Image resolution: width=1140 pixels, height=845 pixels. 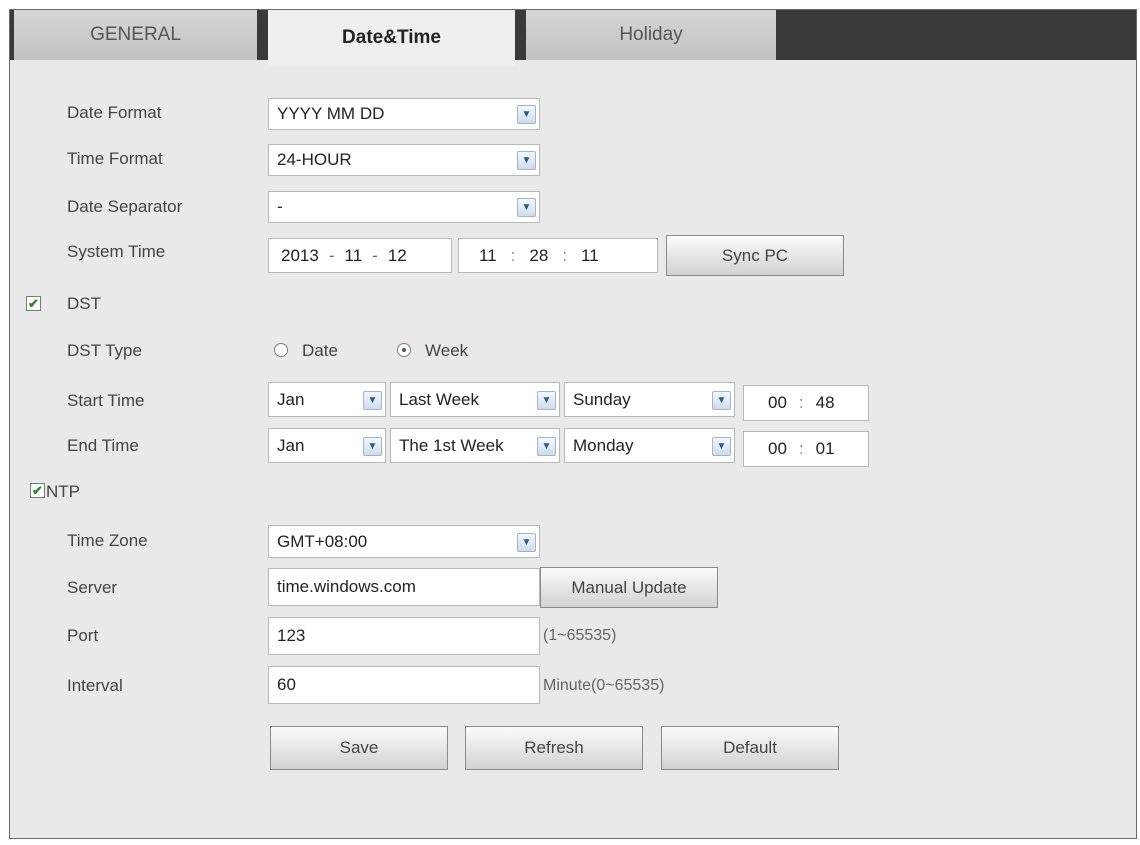 What do you see at coordinates (538, 256) in the screenshot?
I see `minute-value: 28` at bounding box center [538, 256].